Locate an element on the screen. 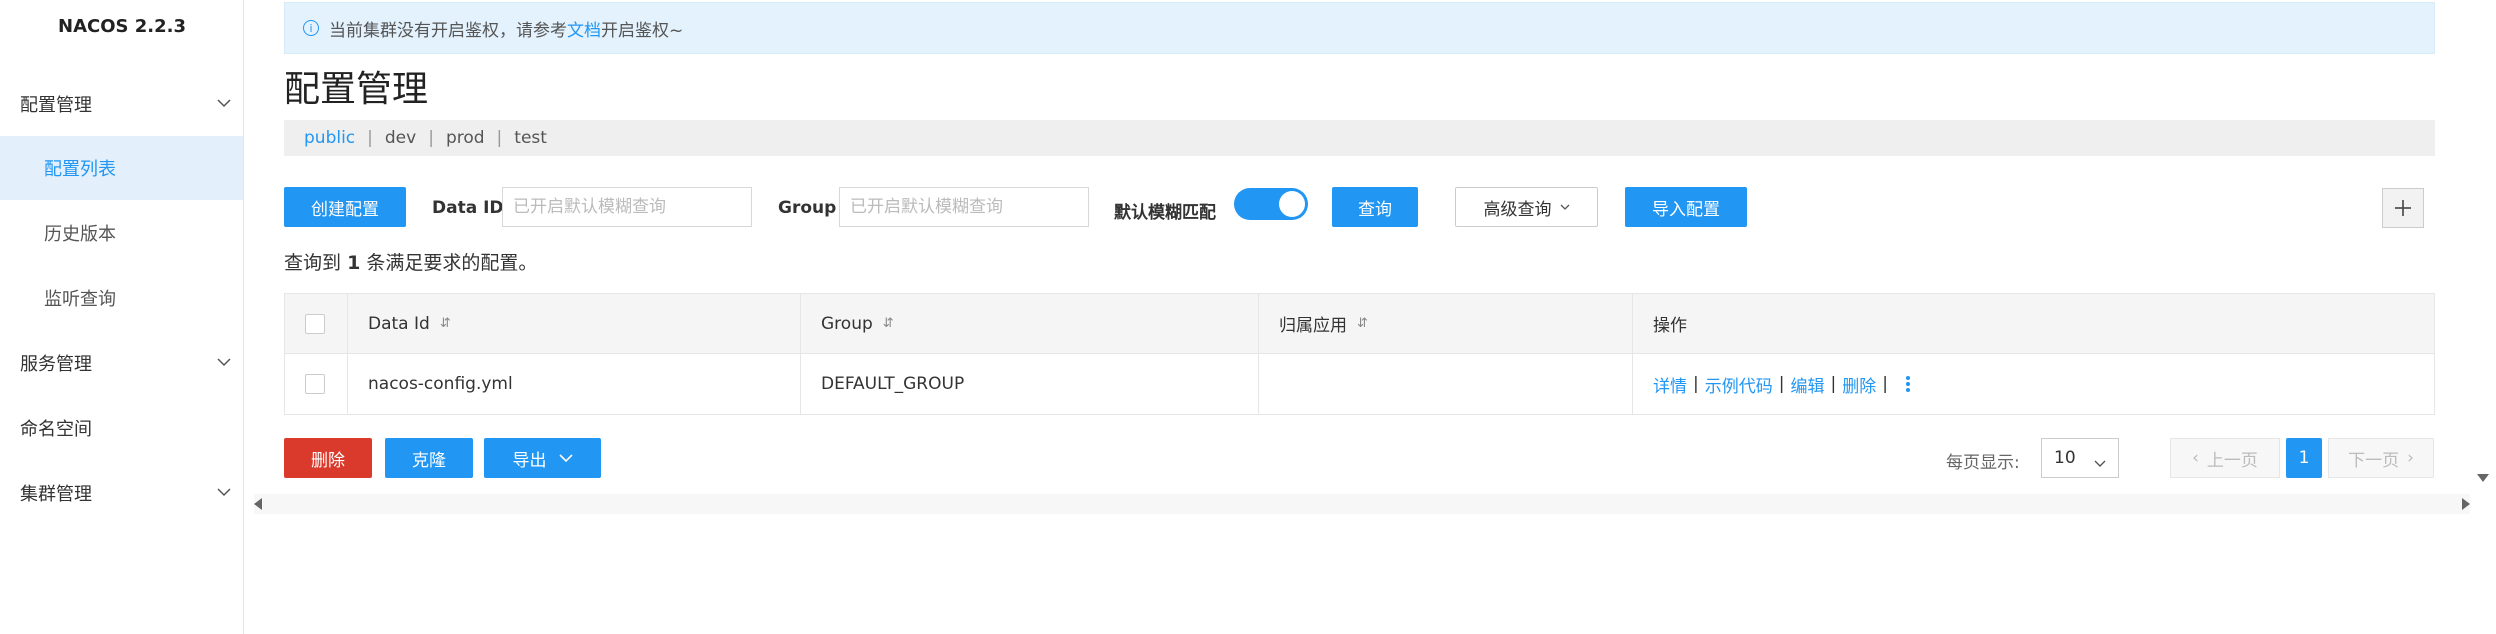 Image resolution: width=2496 pixels, height=634 pixels. cell-group: DEFAULT_GROUP is located at coordinates (1030, 384).